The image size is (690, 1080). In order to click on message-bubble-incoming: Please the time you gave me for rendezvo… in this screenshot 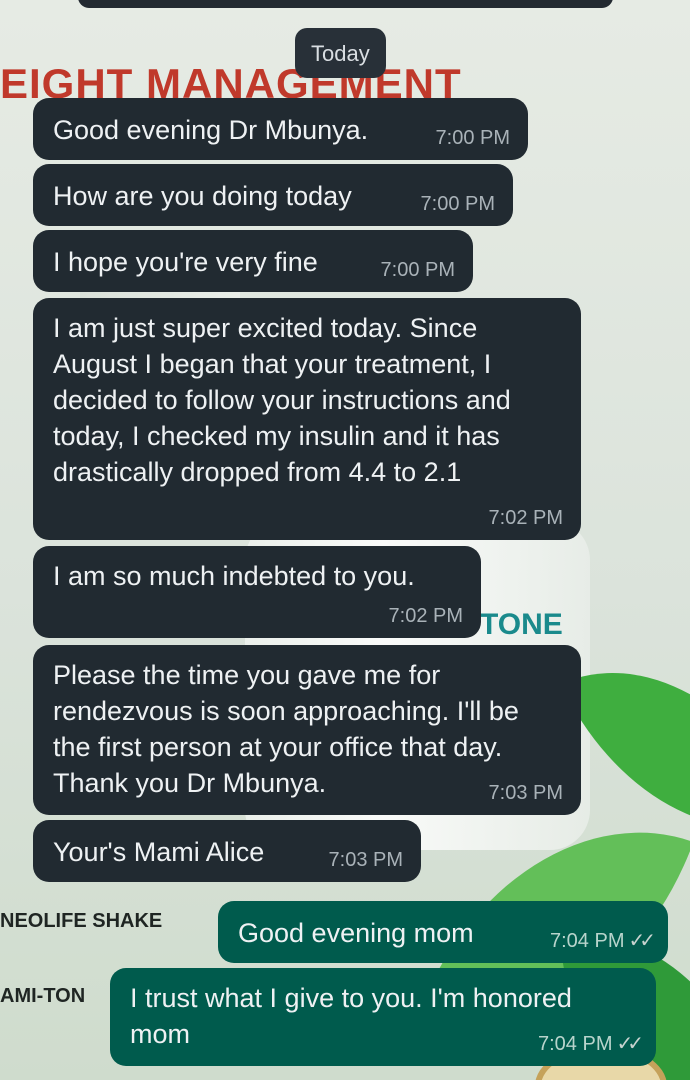, I will do `click(307, 730)`.